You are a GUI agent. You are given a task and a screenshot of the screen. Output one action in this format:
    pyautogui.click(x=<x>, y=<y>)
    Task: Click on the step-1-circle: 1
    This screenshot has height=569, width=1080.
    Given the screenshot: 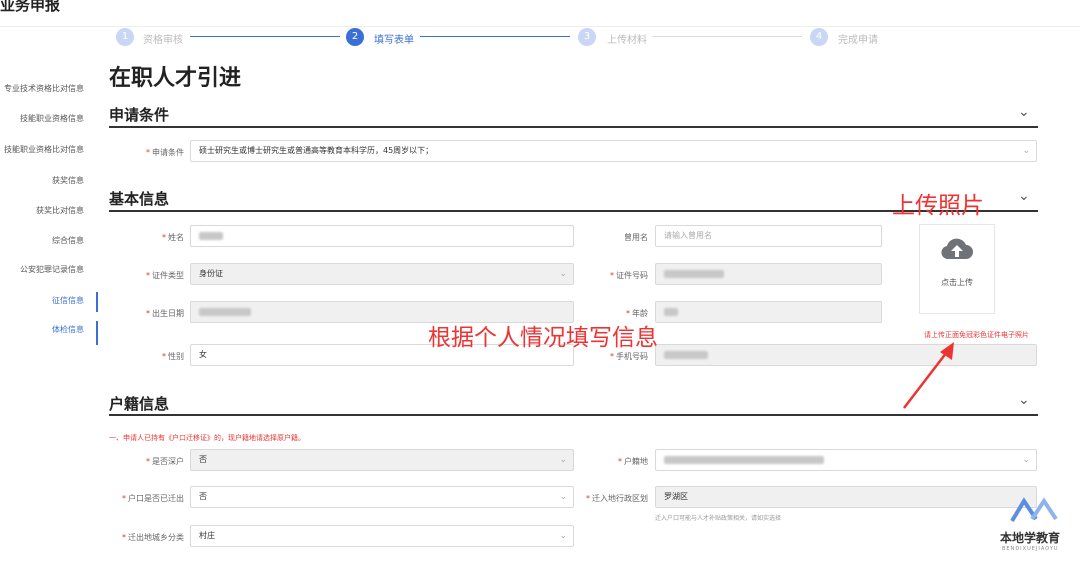 What is the action you would take?
    pyautogui.click(x=125, y=37)
    